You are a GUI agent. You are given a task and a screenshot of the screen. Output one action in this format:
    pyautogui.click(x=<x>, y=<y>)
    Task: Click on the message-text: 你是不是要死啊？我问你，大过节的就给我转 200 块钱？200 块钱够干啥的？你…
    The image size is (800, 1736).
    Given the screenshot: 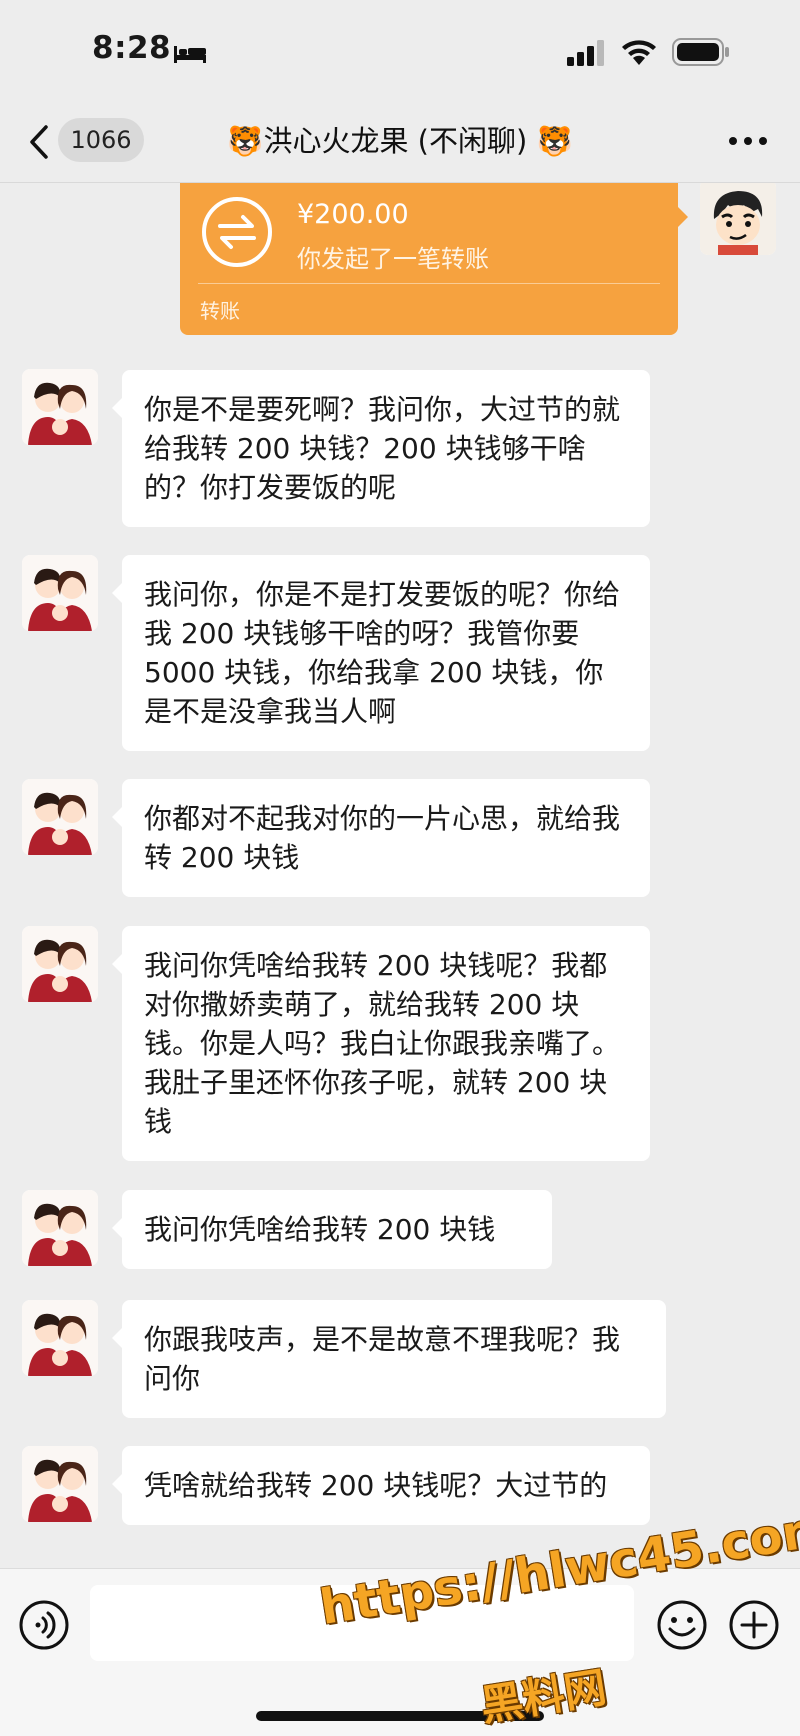 What is the action you would take?
    pyautogui.click(x=382, y=448)
    